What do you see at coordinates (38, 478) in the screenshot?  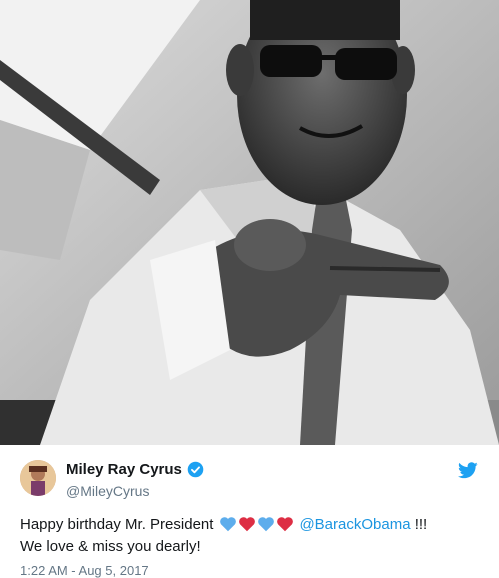 I see `avatar` at bounding box center [38, 478].